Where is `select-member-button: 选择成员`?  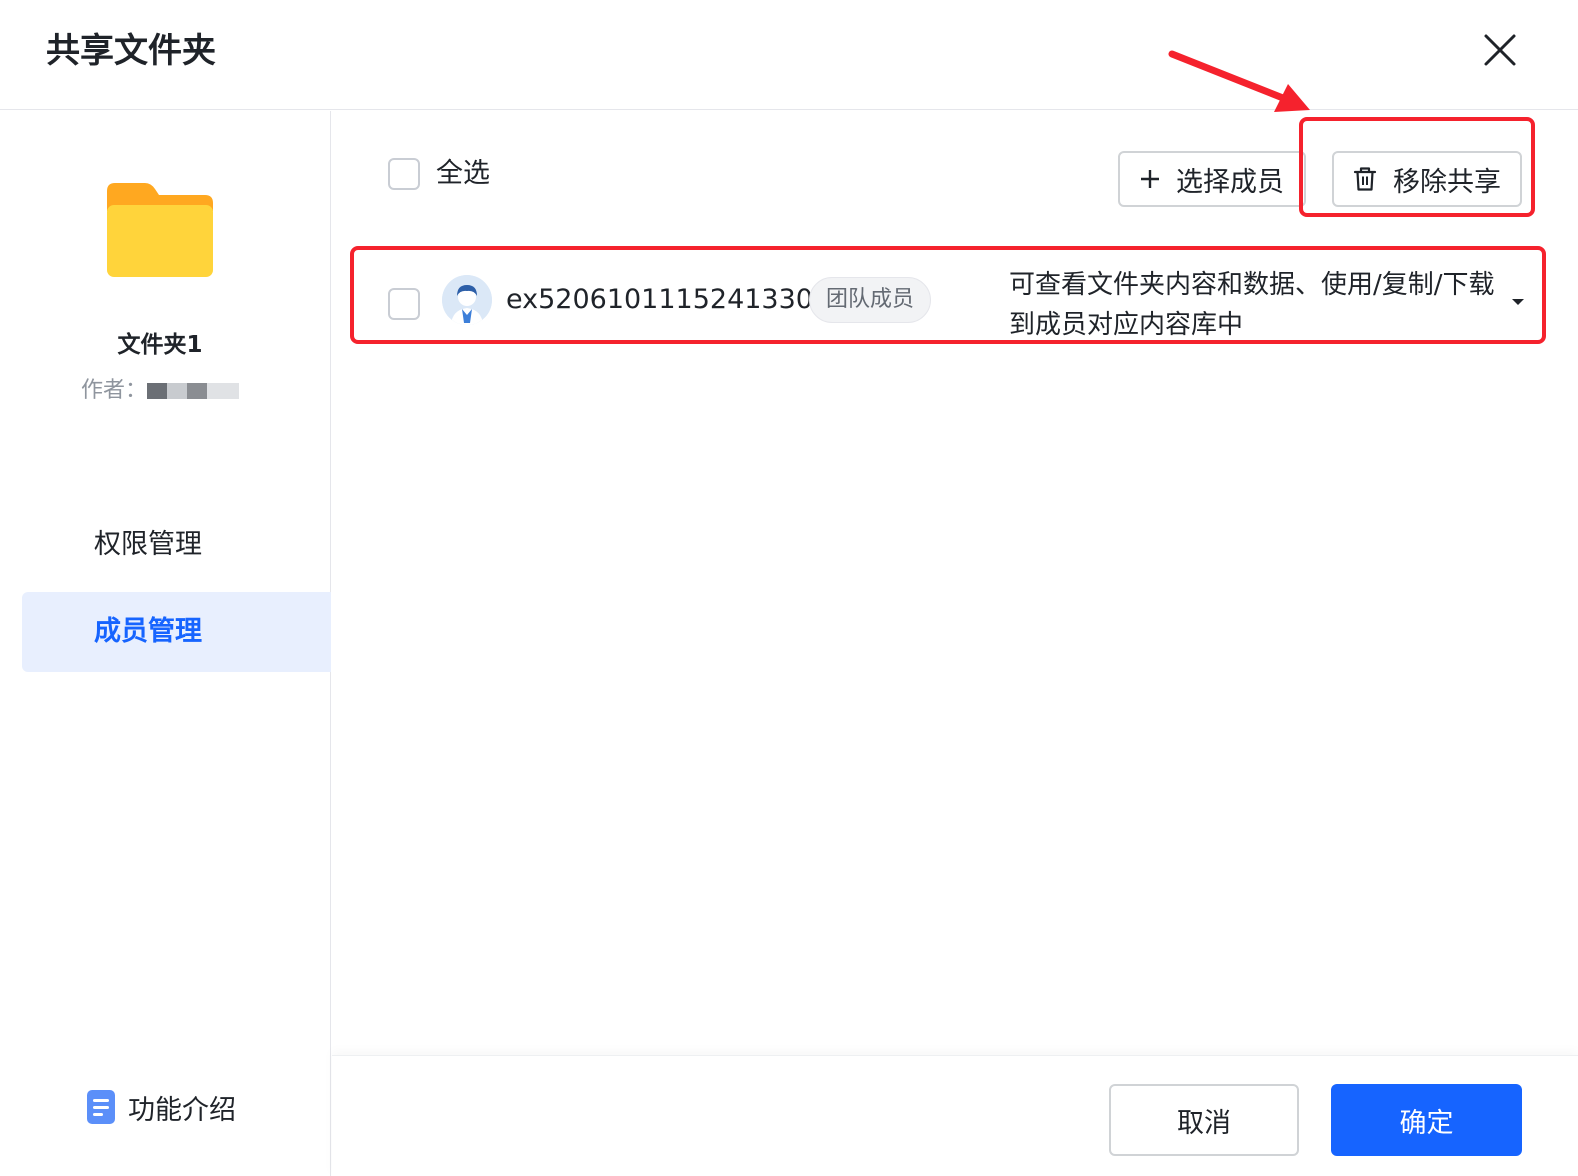 select-member-button: 选择成员 is located at coordinates (1212, 179).